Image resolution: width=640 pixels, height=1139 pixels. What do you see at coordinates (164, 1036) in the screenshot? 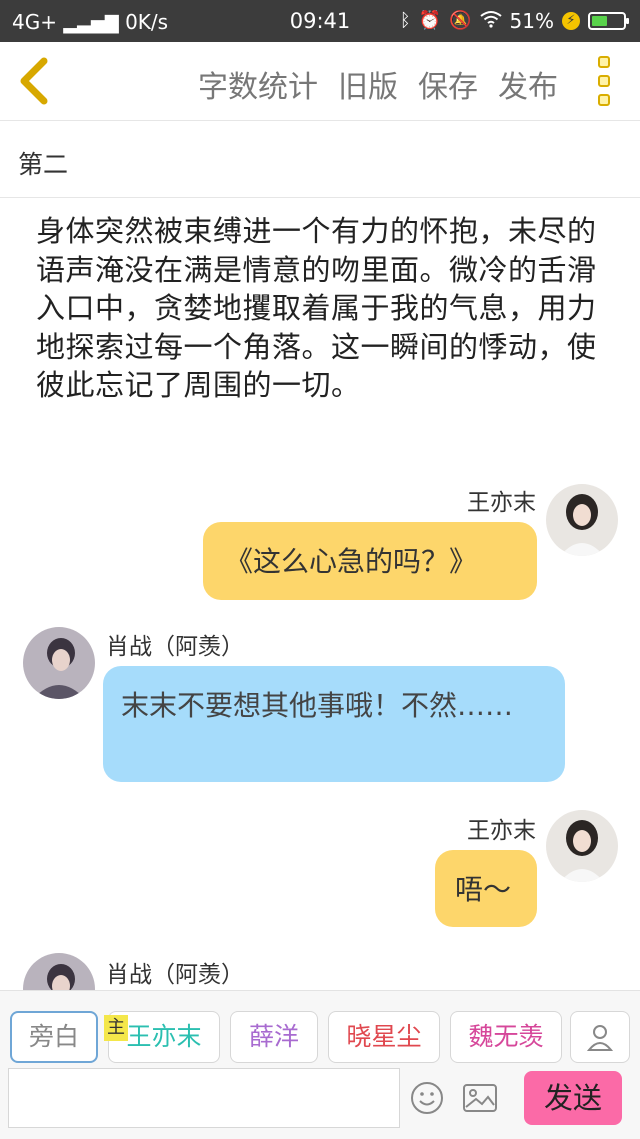
I see `role-label: 王亦末` at bounding box center [164, 1036].